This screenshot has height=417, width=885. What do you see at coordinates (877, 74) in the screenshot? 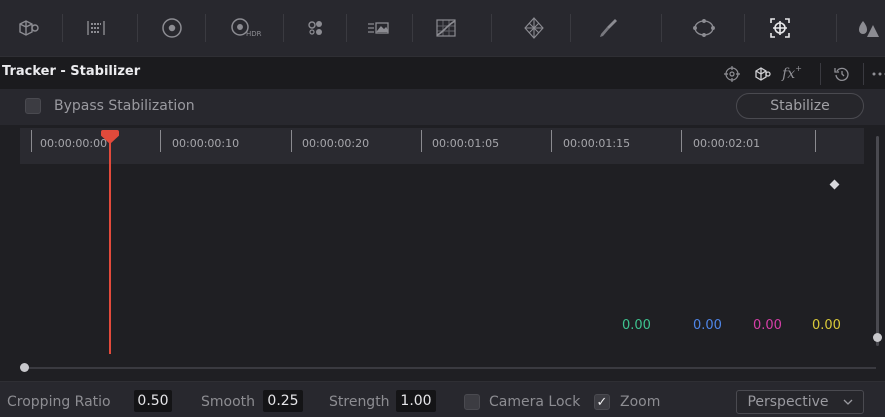
I see `more-icon` at bounding box center [877, 74].